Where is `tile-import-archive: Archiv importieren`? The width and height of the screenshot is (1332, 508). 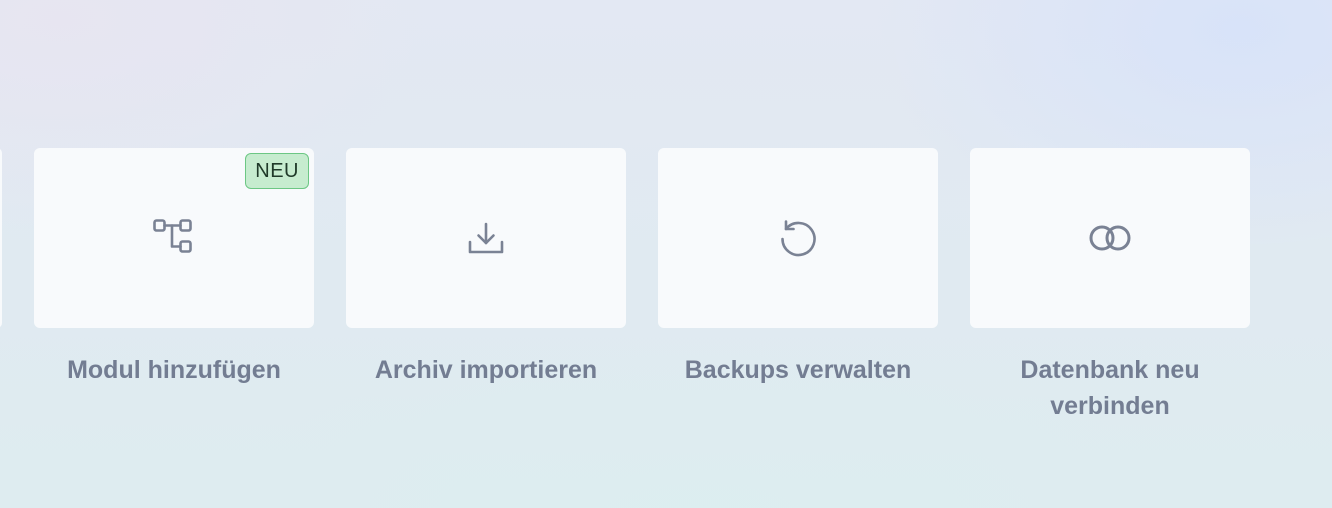 tile-import-archive: Archiv importieren is located at coordinates (486, 268).